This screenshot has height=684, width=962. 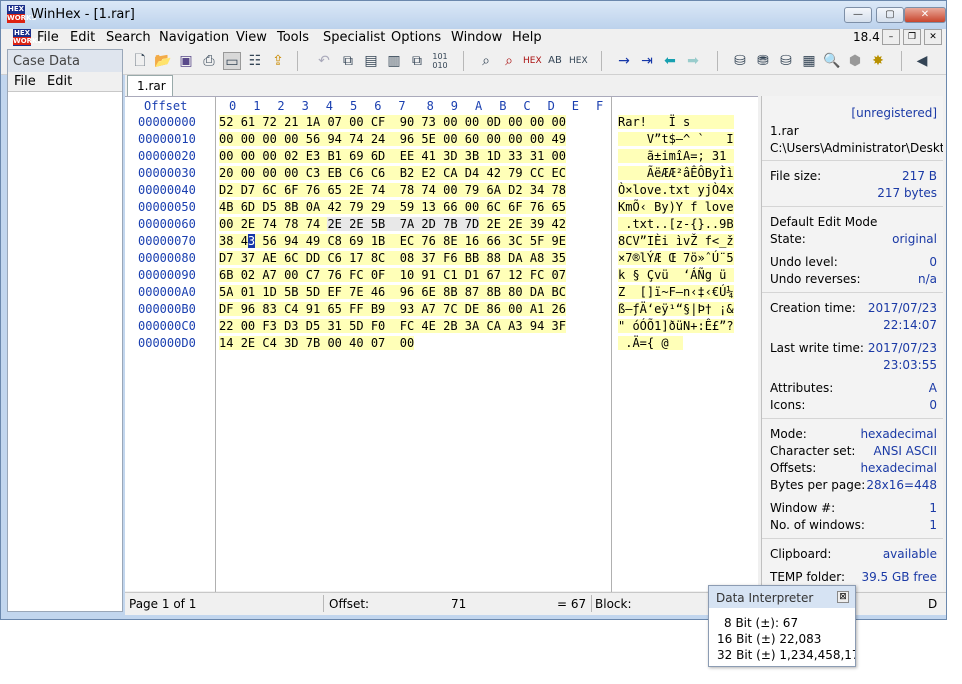 What do you see at coordinates (334, 190) in the screenshot?
I see `hex-byte: 65` at bounding box center [334, 190].